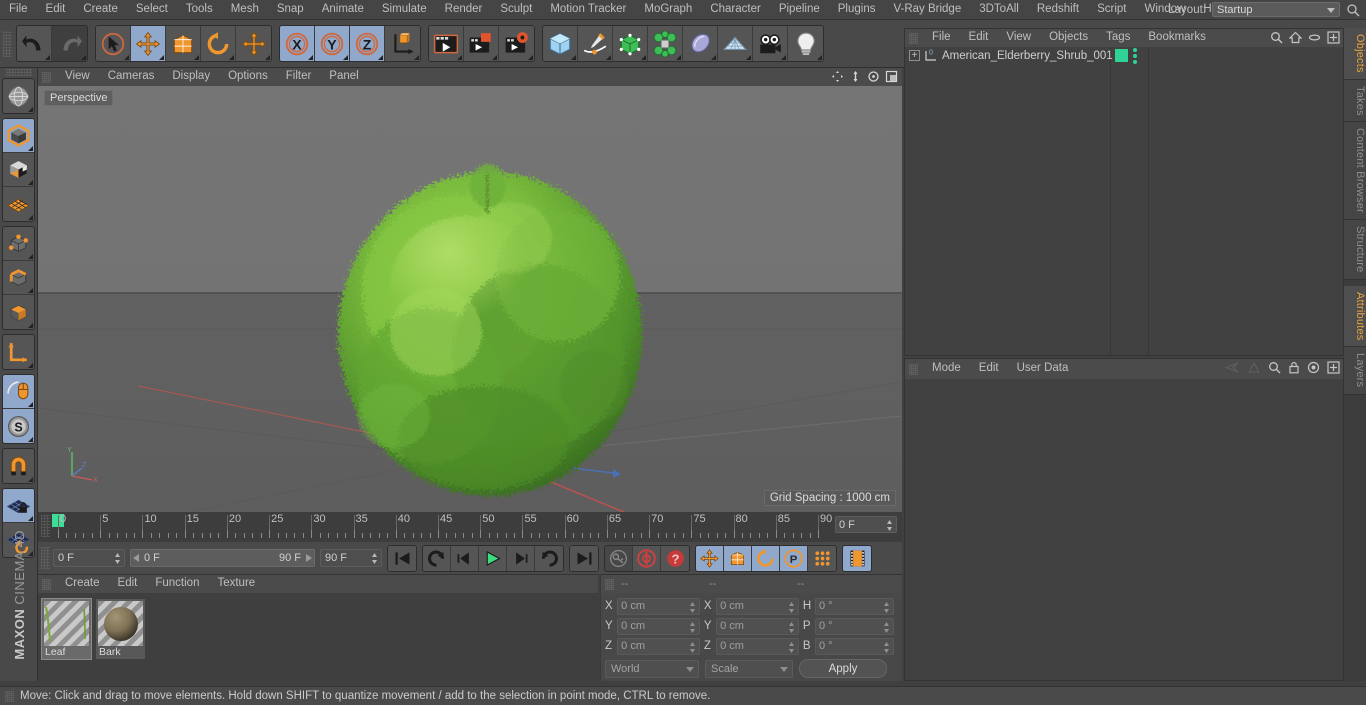  Describe the element at coordinates (1058, 9) in the screenshot. I see `menu-redshift: Redshift` at that location.